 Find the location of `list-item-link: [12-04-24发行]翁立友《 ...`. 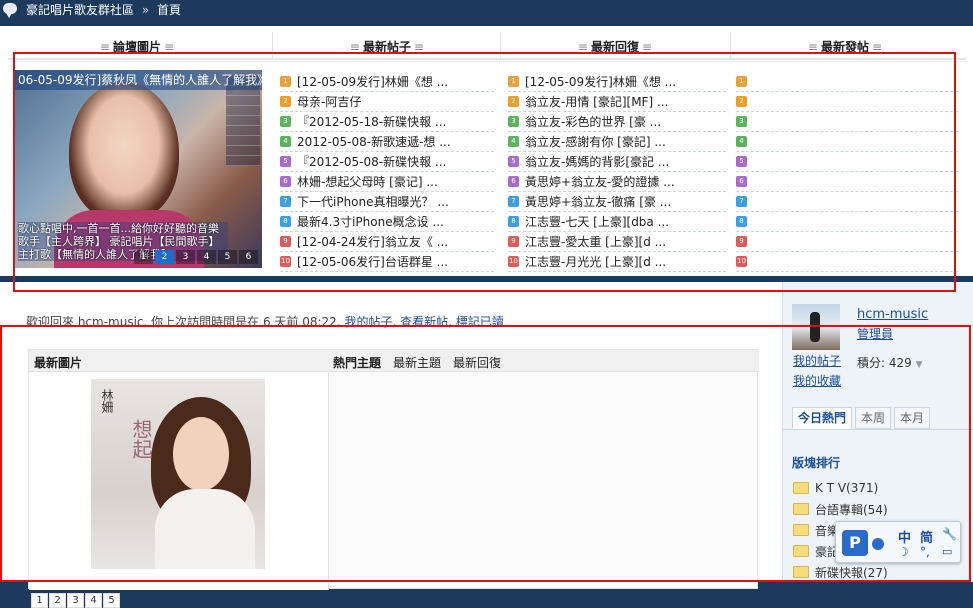

list-item-link: [12-04-24发行]翁立友《 ... is located at coordinates (372, 241).